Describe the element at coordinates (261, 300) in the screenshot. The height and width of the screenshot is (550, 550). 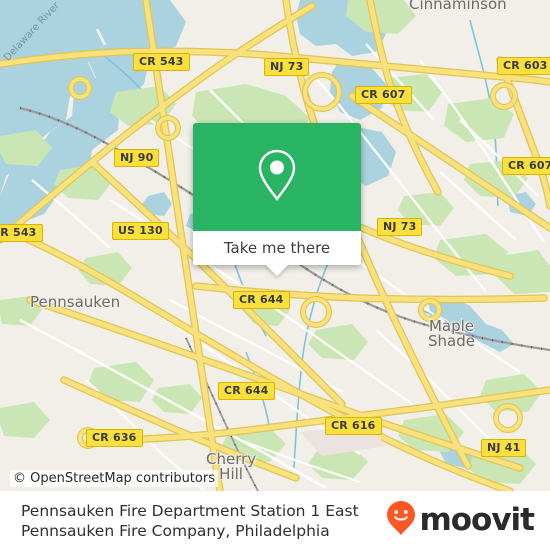
I see `shield-cr-644-upper: CR 644` at that location.